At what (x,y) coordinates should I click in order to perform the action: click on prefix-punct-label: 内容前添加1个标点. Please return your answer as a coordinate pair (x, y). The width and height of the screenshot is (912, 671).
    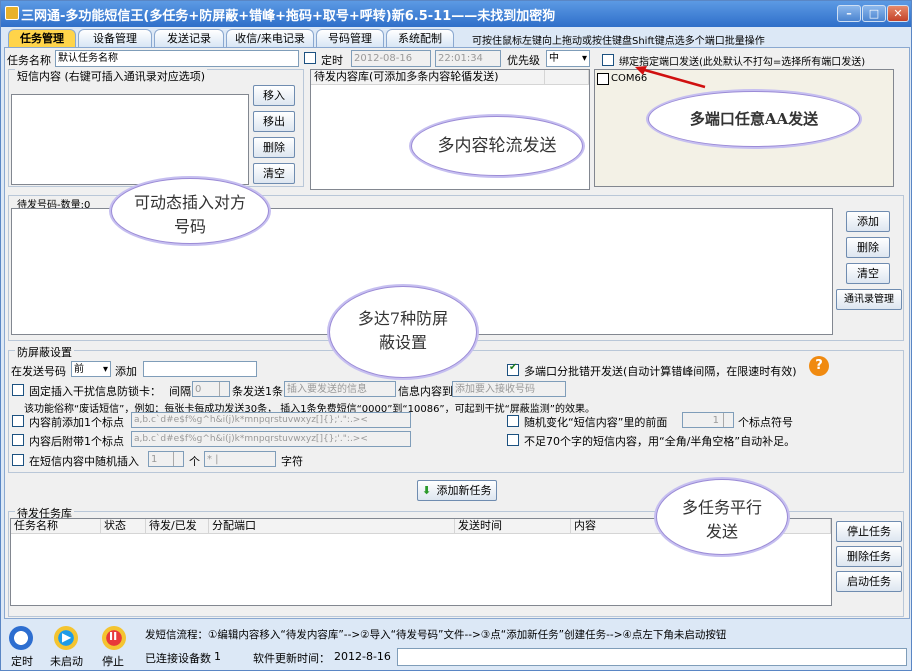
    Looking at the image, I should click on (76, 422).